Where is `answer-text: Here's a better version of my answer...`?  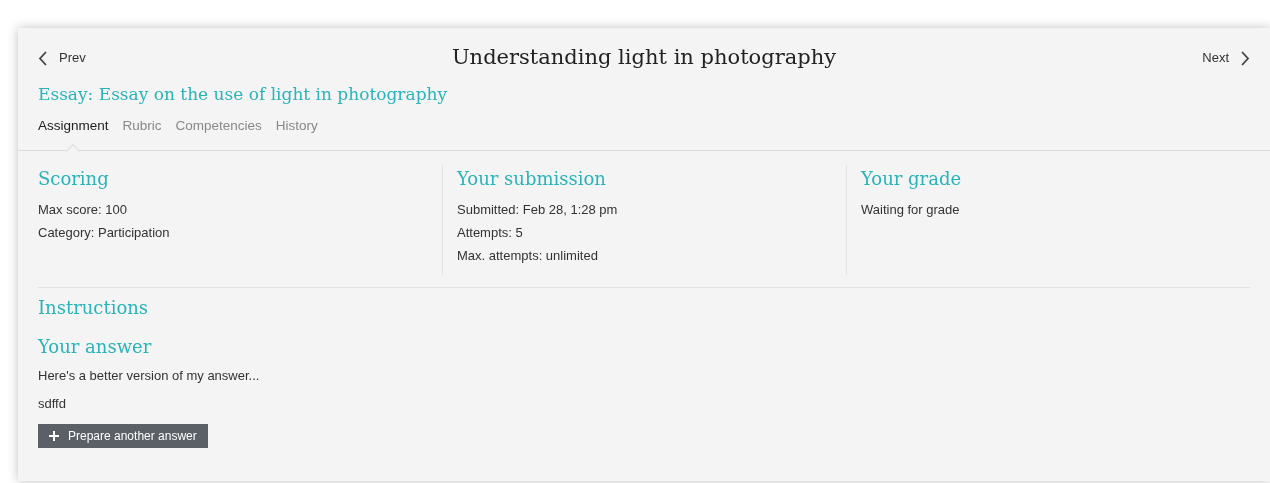 answer-text: Here's a better version of my answer... is located at coordinates (149, 375).